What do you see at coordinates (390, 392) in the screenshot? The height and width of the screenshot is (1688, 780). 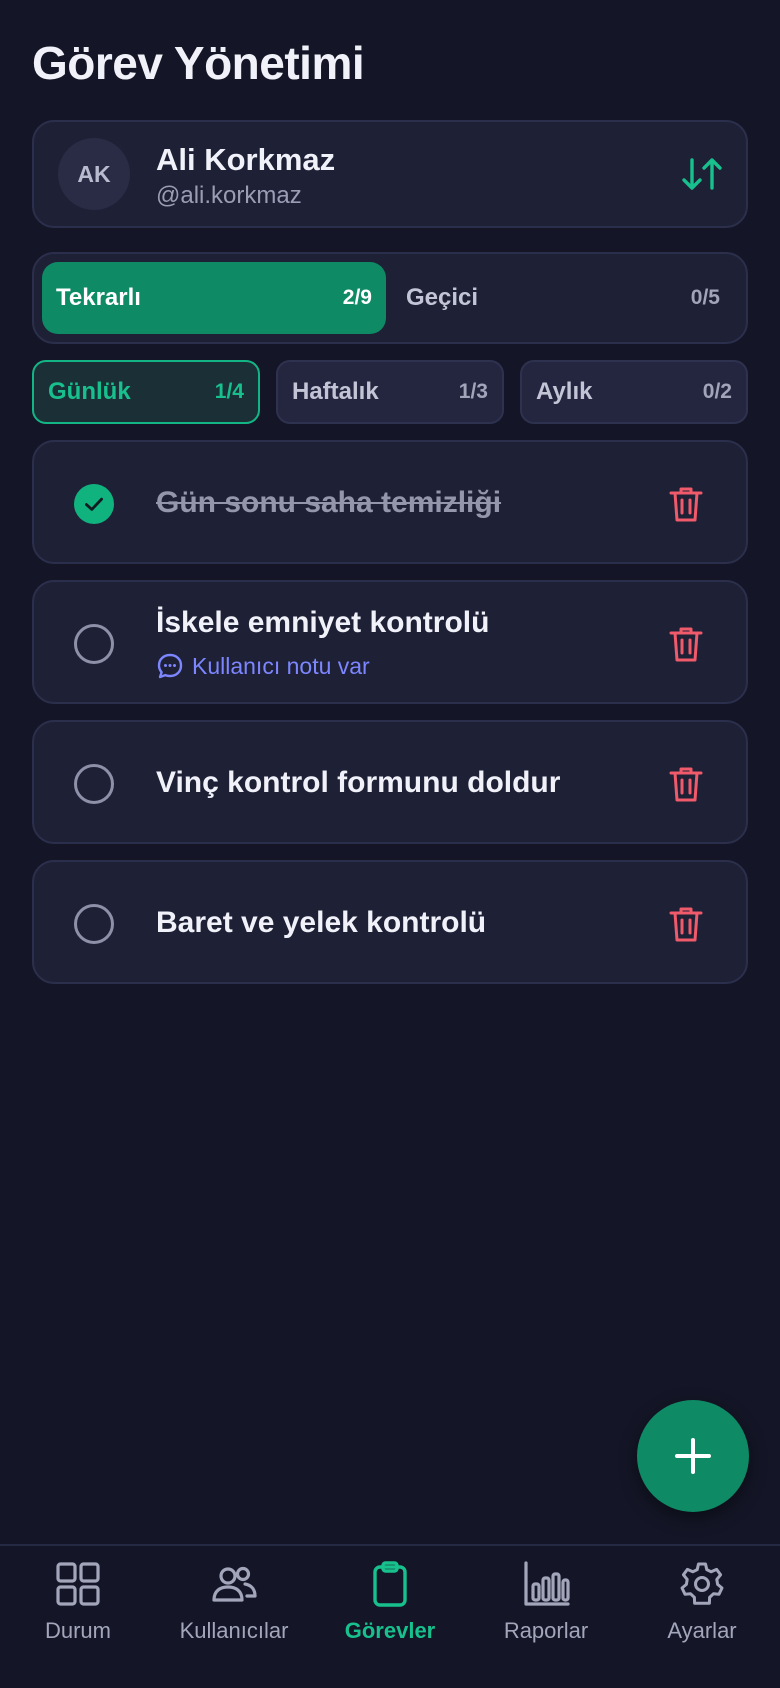 I see `period-tab-weekly: Haftalık 1/3` at bounding box center [390, 392].